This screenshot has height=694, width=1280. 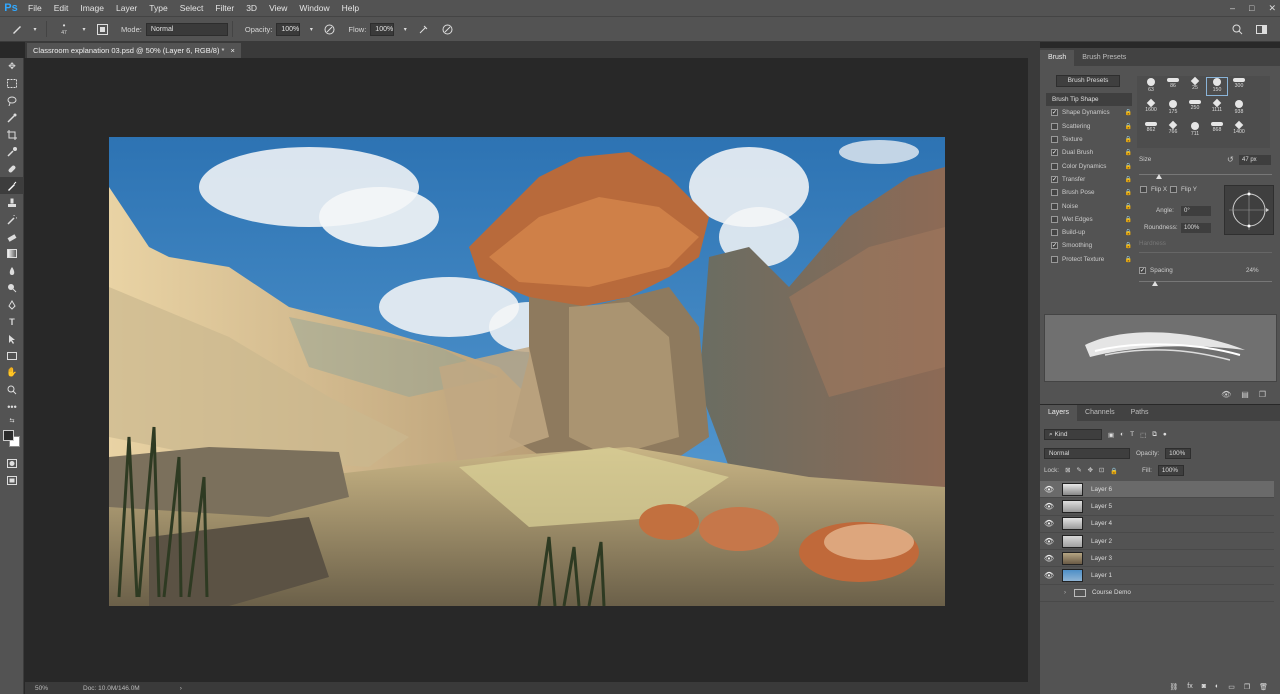 What do you see at coordinates (1157, 507) in the screenshot?
I see `layer-row: 👁 Layer 5` at bounding box center [1157, 507].